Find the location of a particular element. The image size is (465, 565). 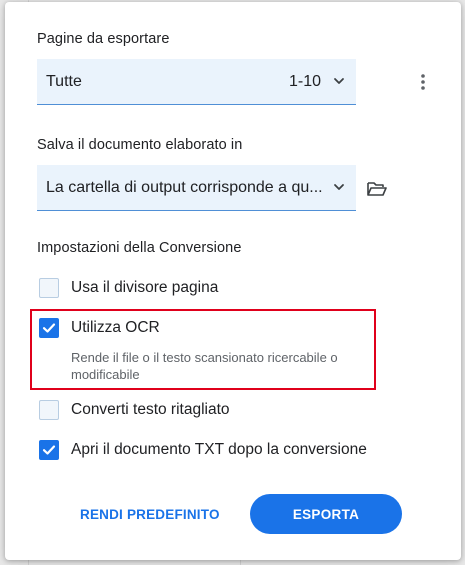

set-default-button: RENDI PREDEFINITO is located at coordinates (150, 514).